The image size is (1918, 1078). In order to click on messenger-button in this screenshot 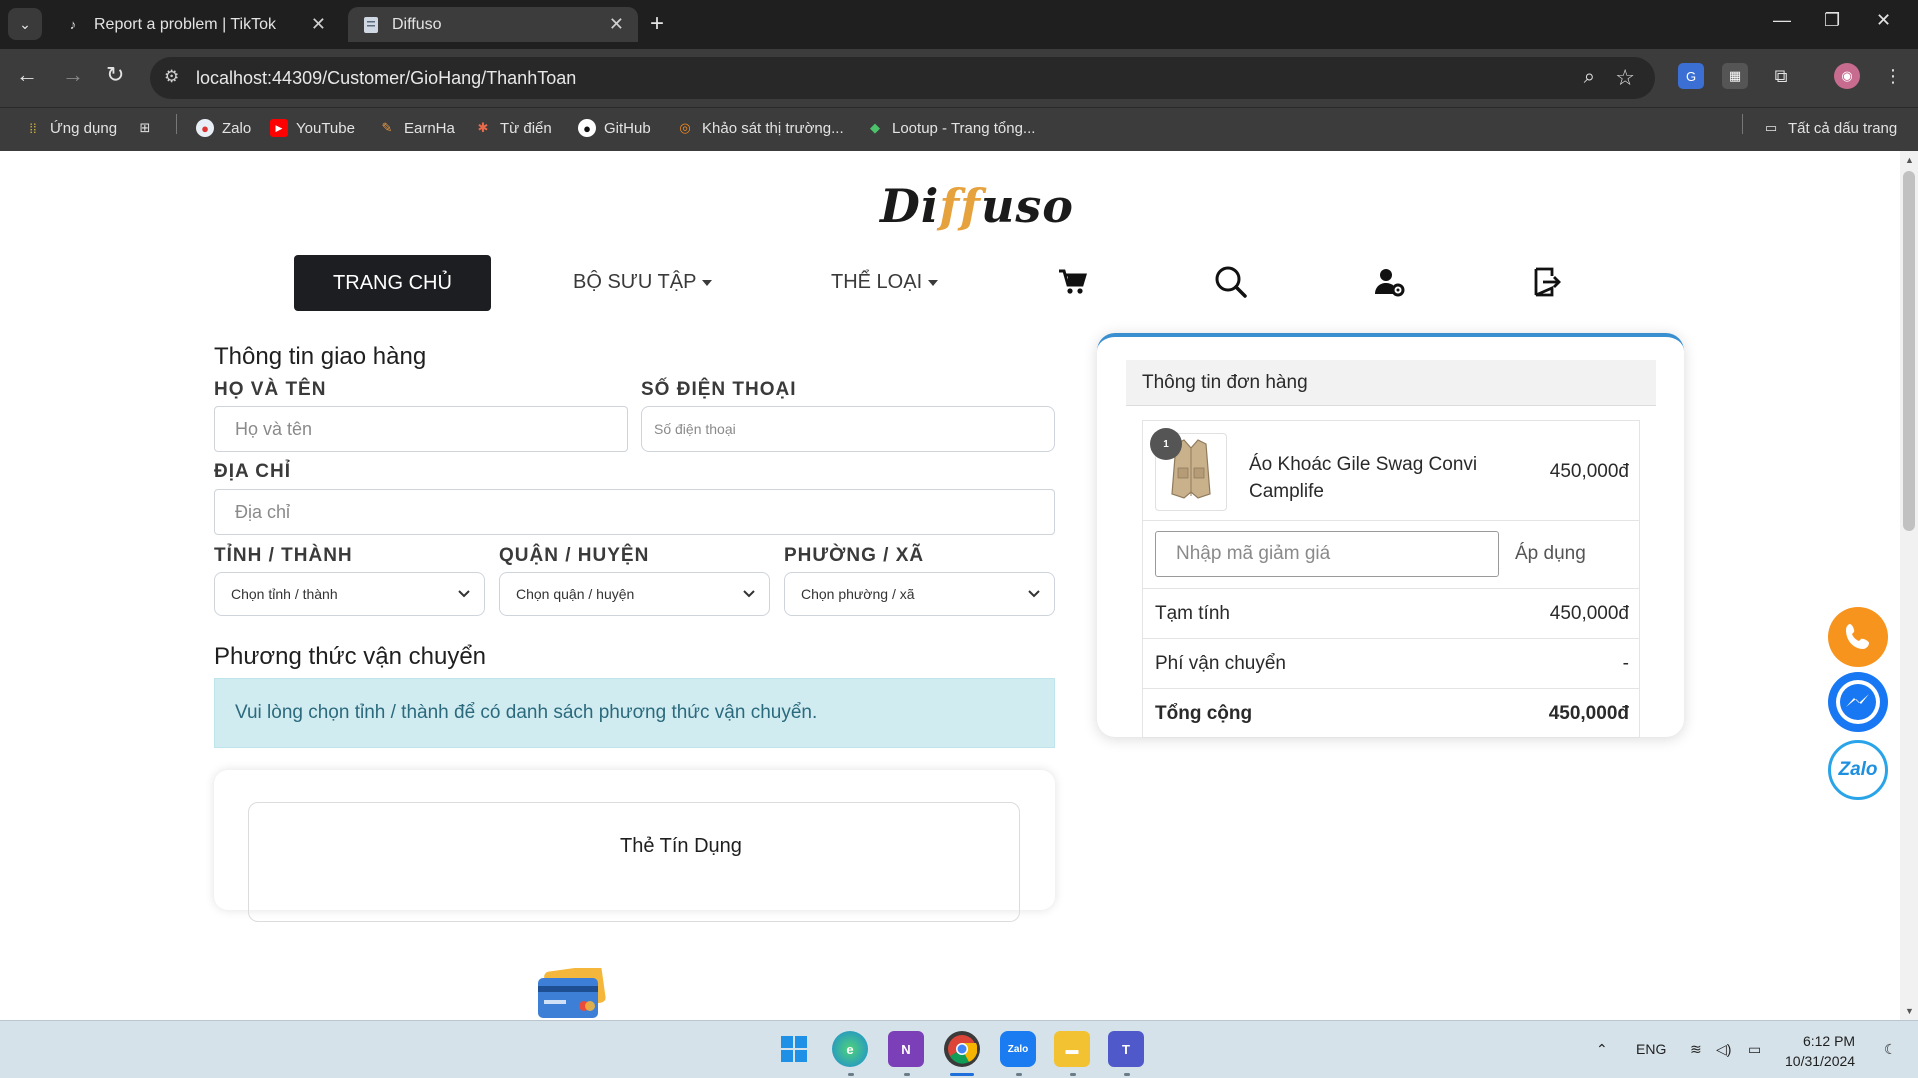, I will do `click(1858, 702)`.